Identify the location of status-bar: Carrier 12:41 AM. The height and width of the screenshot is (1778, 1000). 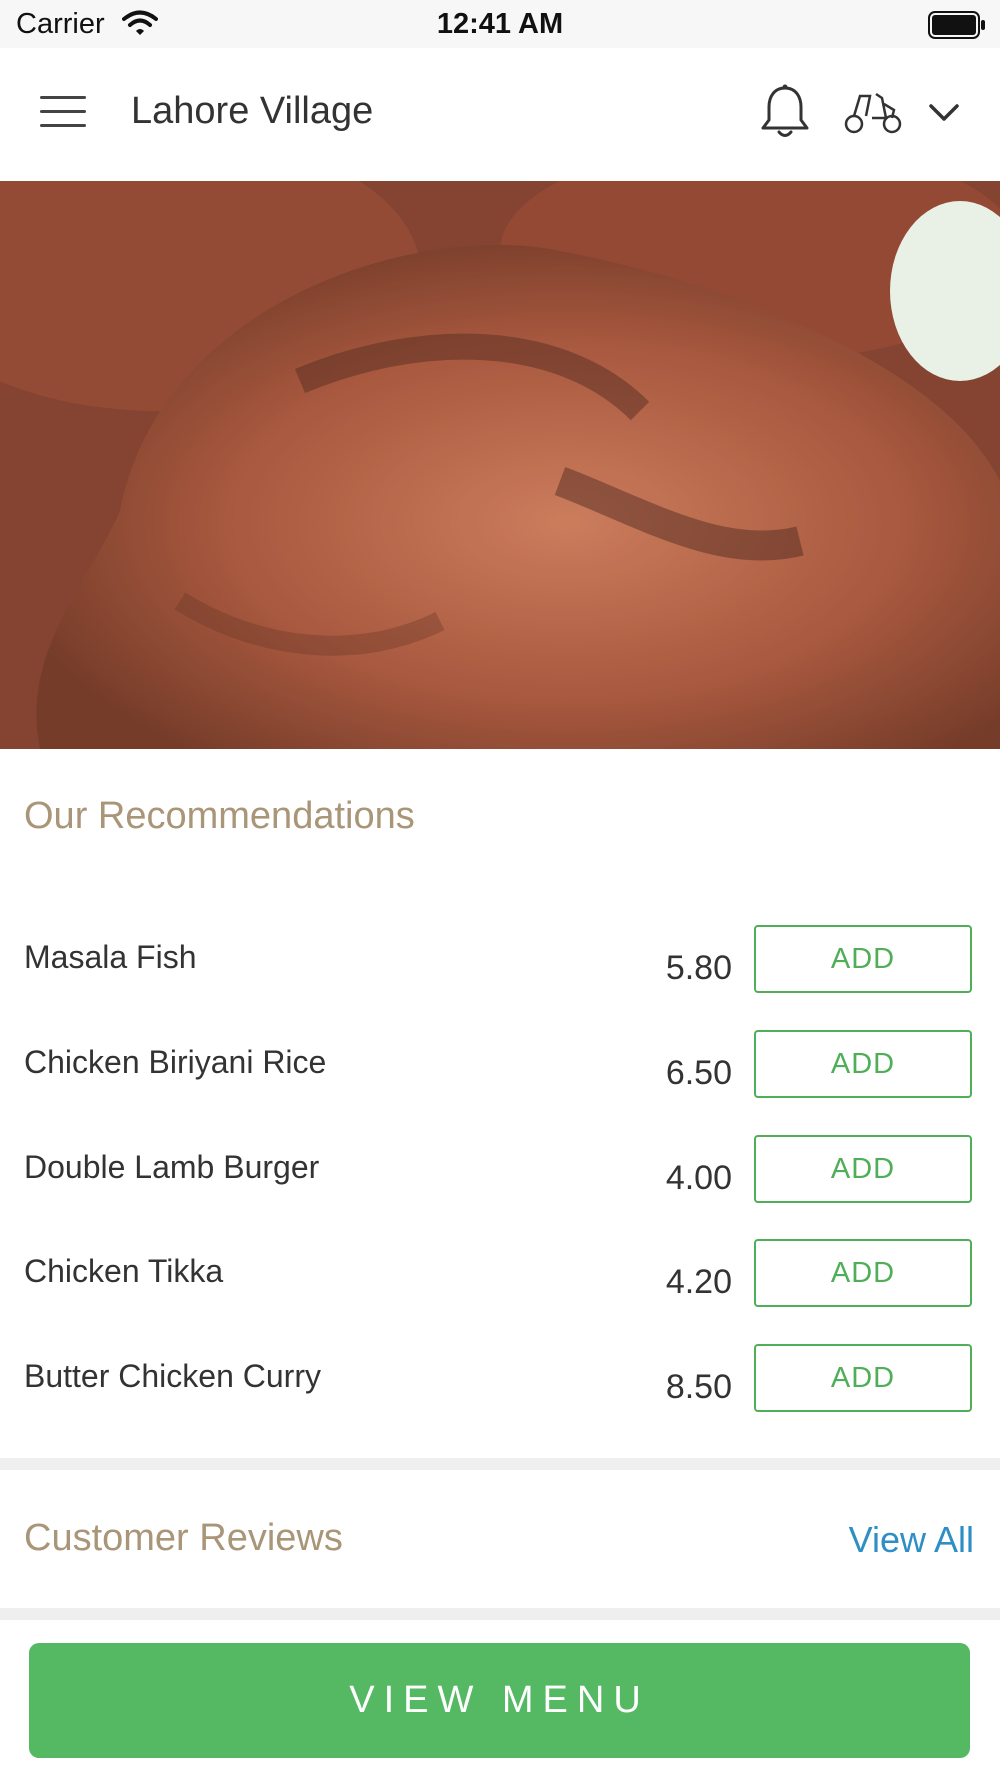
(500, 24).